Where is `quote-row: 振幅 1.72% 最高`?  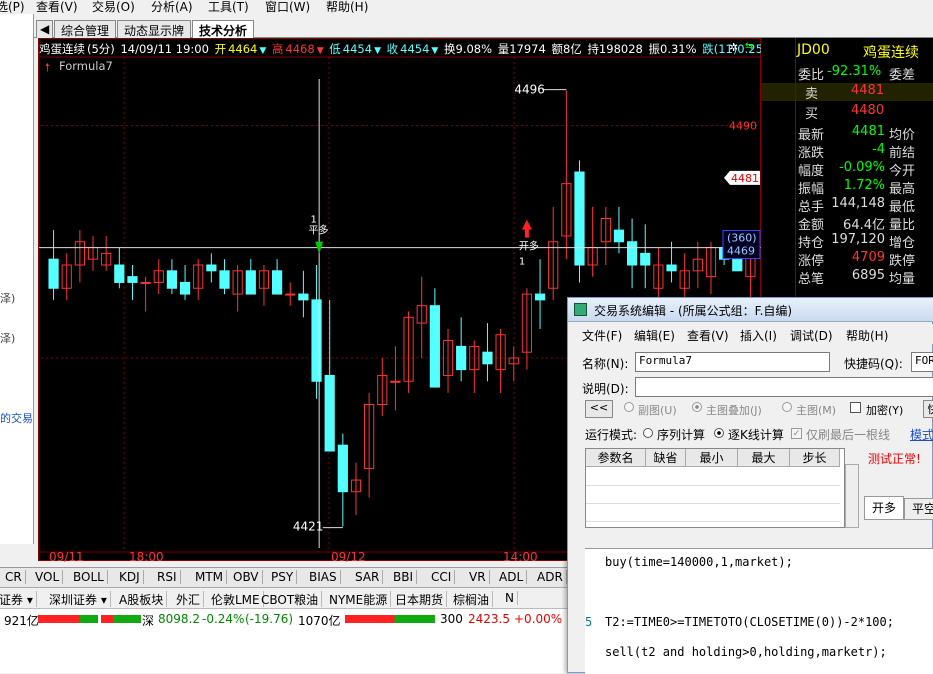
quote-row: 振幅 1.72% 最高 is located at coordinates (847, 187).